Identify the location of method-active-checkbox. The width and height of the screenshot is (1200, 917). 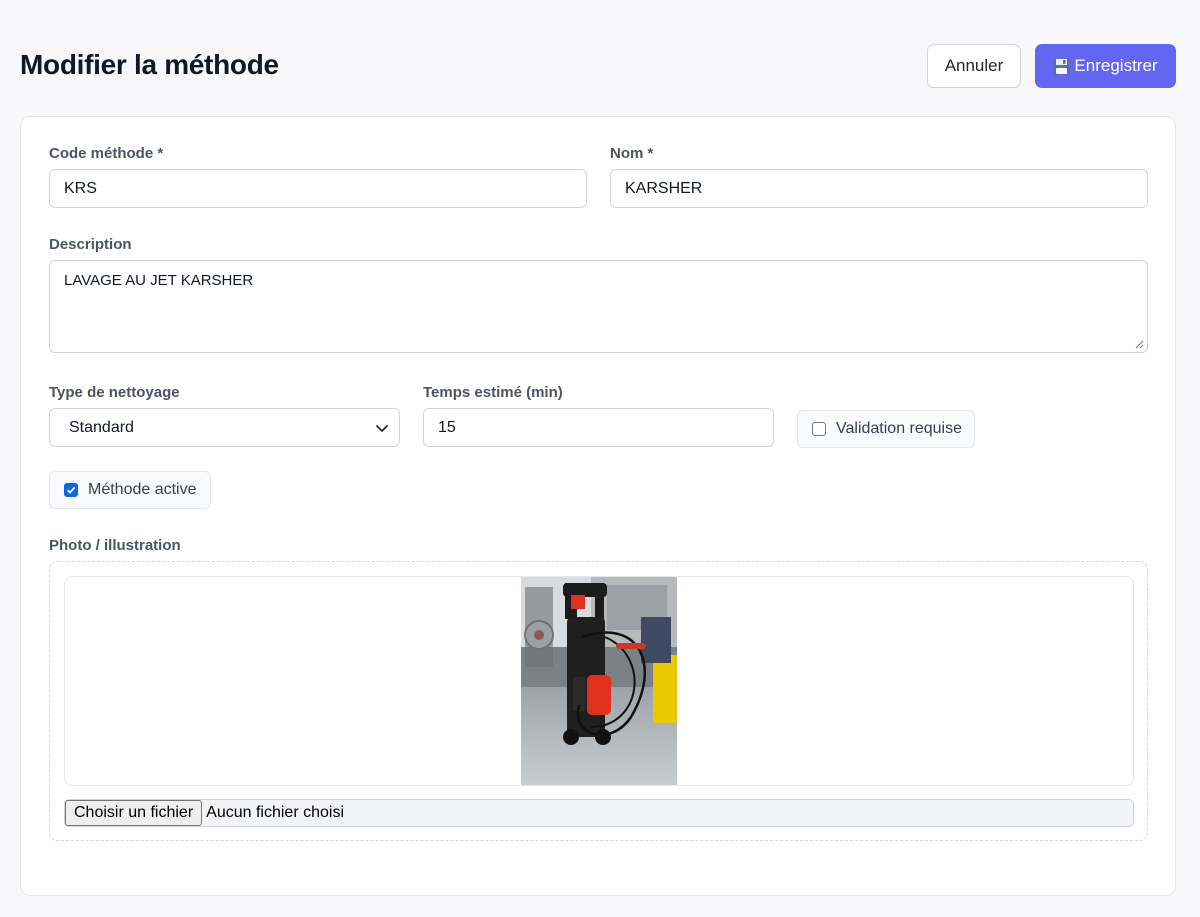
(71, 490).